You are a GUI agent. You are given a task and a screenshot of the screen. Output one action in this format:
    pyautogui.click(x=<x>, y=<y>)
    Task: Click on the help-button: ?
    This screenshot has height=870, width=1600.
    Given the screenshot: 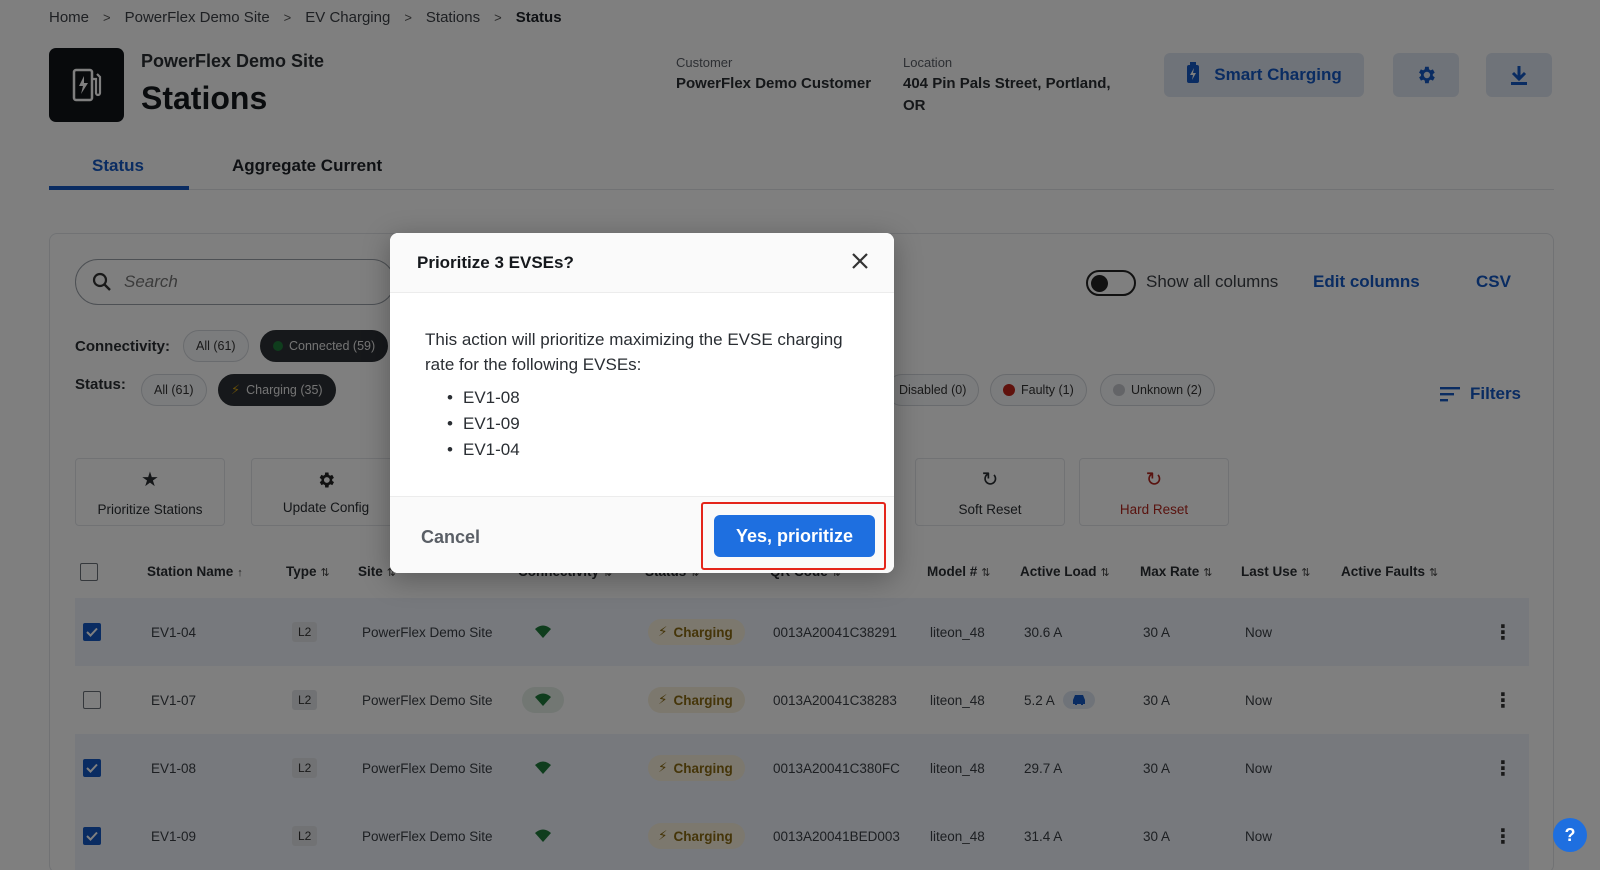 What is the action you would take?
    pyautogui.click(x=1570, y=835)
    